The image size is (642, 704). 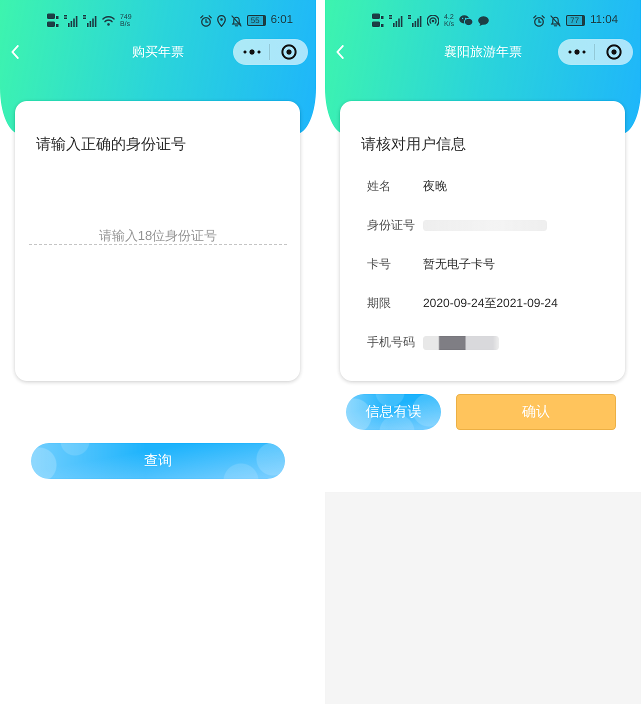 What do you see at coordinates (221, 20) in the screenshot?
I see `location-pin-icon` at bounding box center [221, 20].